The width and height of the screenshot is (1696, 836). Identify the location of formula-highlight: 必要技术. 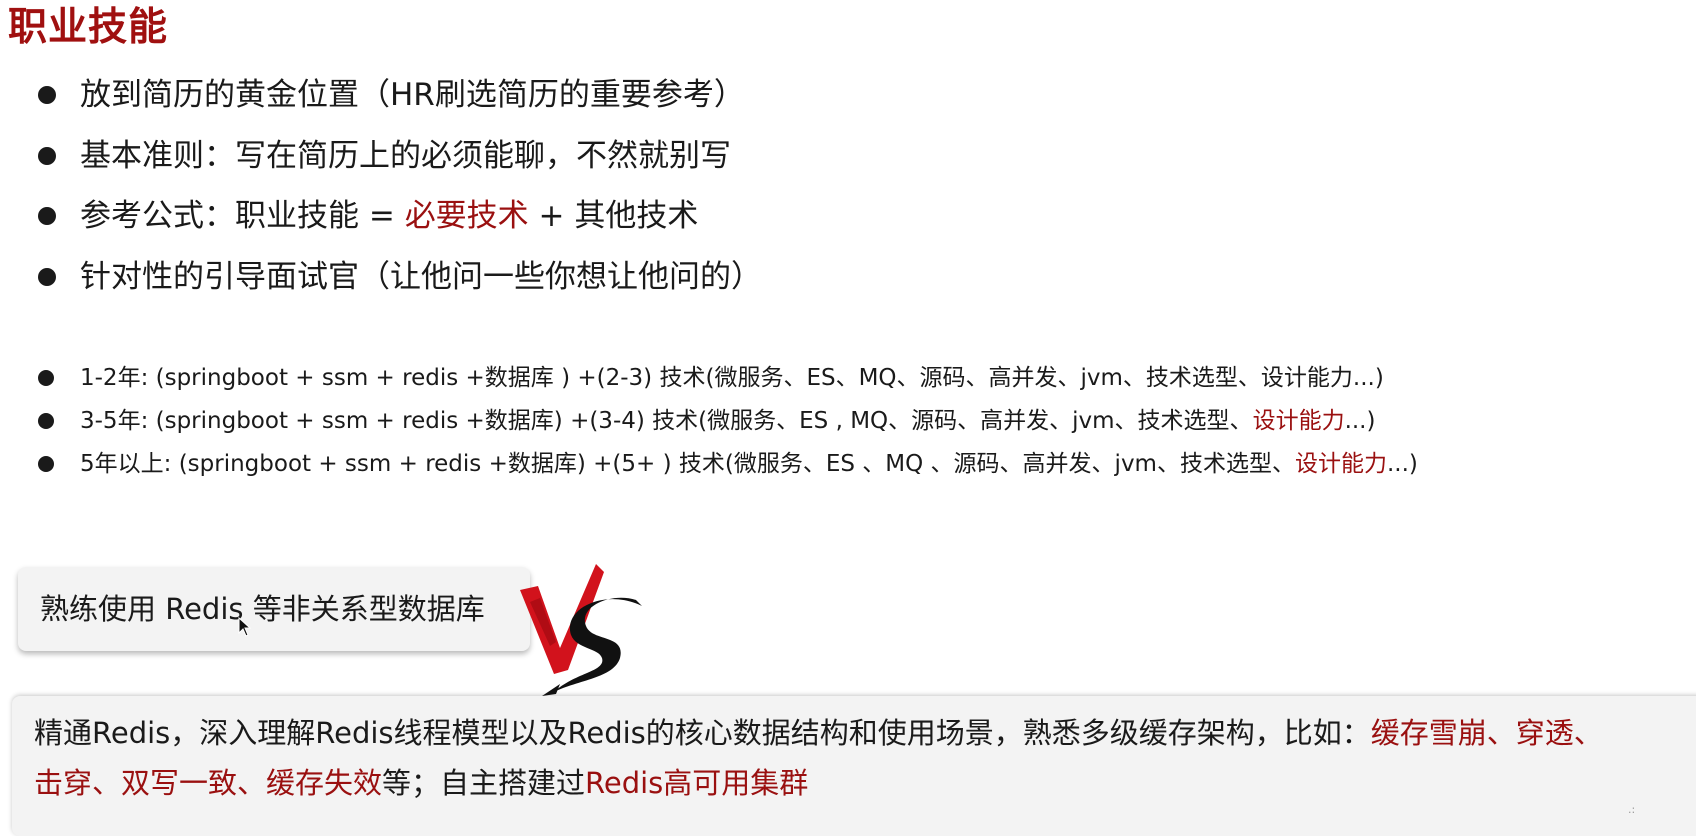
(466, 216).